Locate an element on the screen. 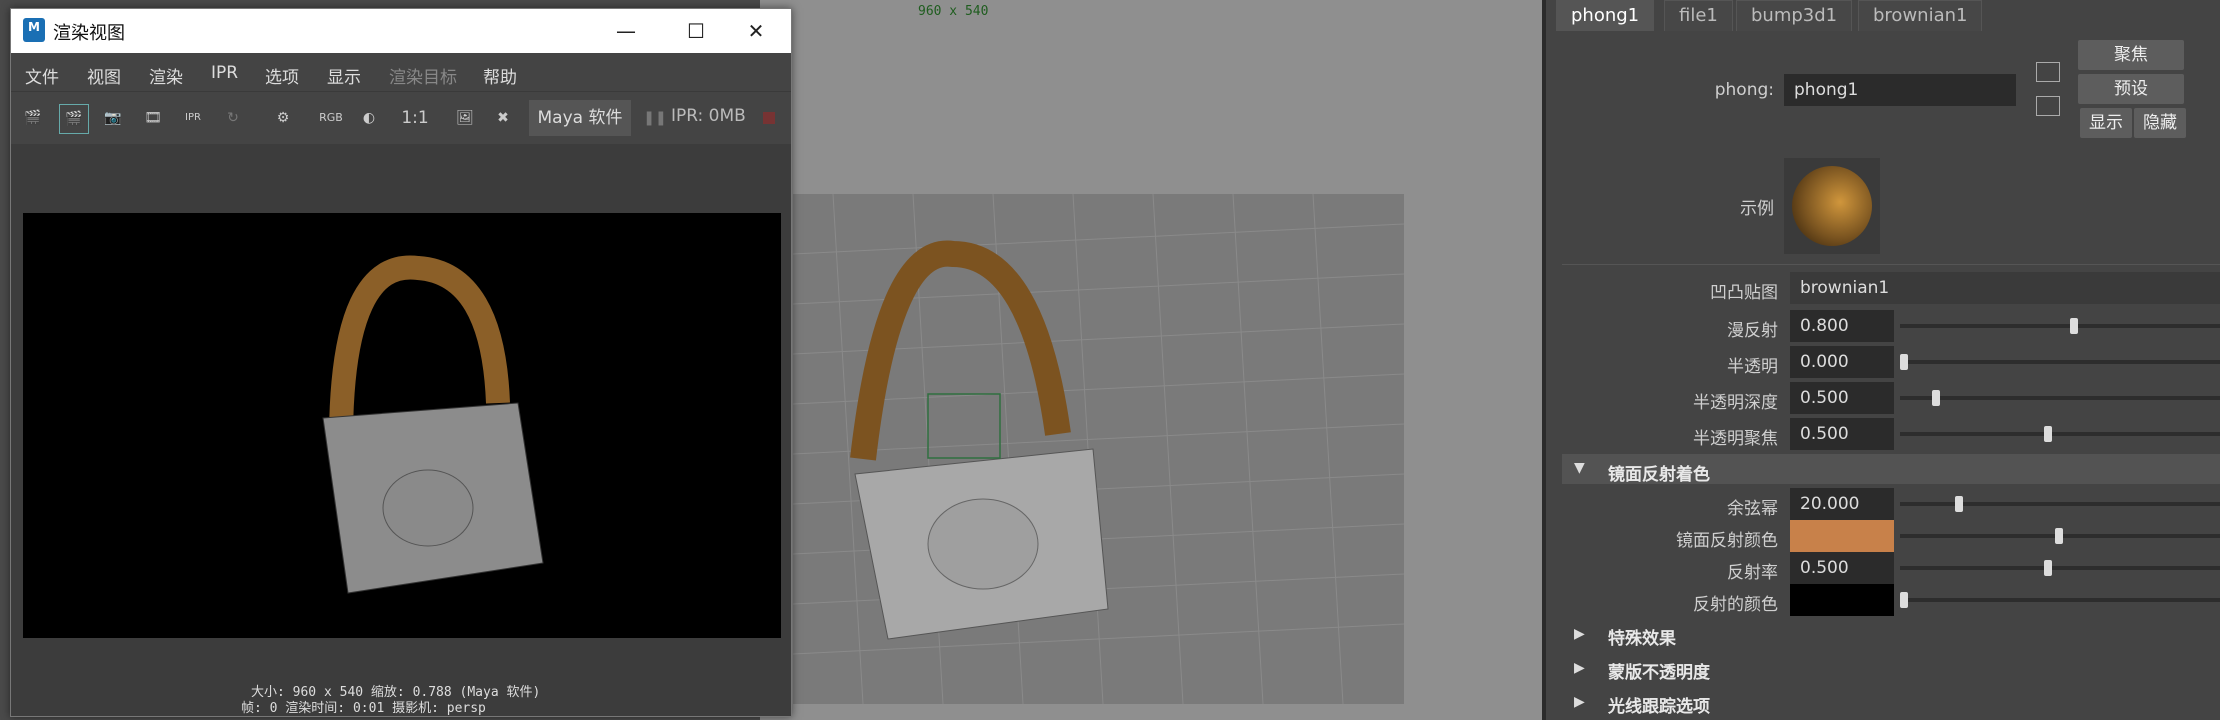 The height and width of the screenshot is (720, 2220). renderer-dropdown: Maya 软件 is located at coordinates (580, 118).